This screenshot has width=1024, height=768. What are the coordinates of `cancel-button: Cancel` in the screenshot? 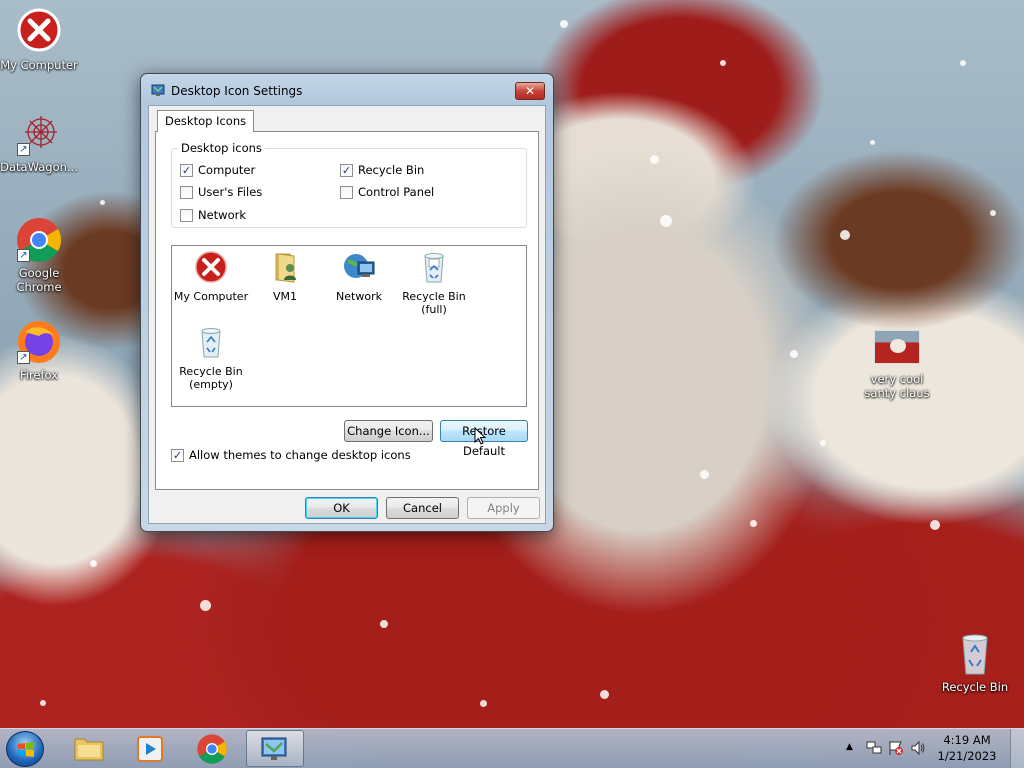 It's located at (422, 508).